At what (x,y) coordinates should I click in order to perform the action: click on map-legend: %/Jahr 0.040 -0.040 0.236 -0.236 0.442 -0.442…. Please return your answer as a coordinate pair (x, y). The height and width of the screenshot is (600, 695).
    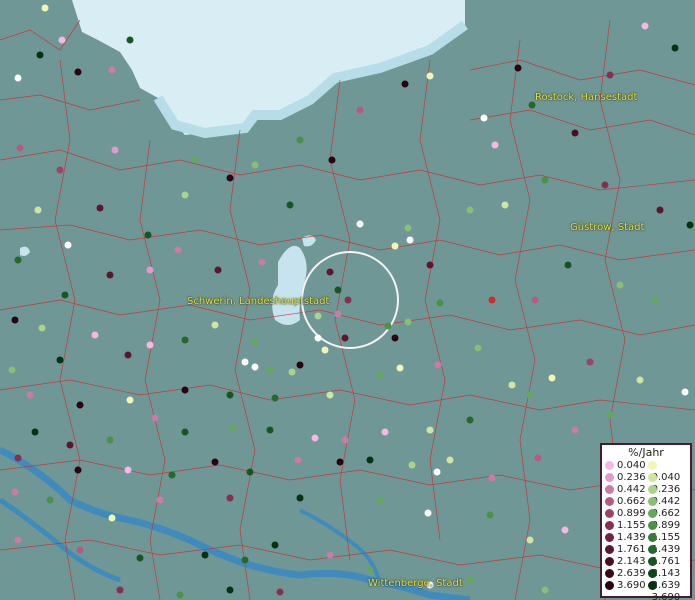
    Looking at the image, I should click on (646, 521).